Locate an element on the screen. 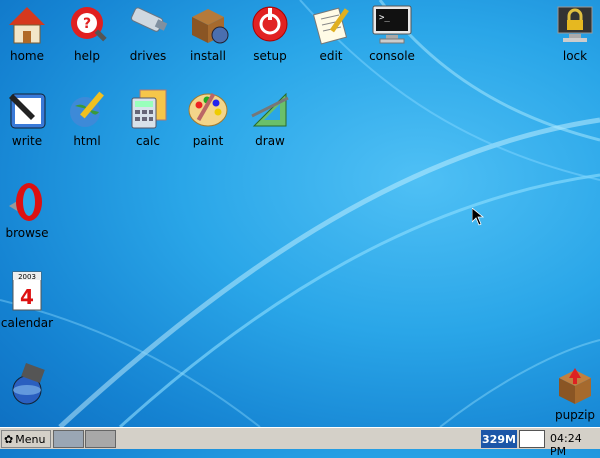 Image resolution: width=600 pixels, height=458 pixels. desktop-icon-console: >_ console is located at coordinates (392, 33).